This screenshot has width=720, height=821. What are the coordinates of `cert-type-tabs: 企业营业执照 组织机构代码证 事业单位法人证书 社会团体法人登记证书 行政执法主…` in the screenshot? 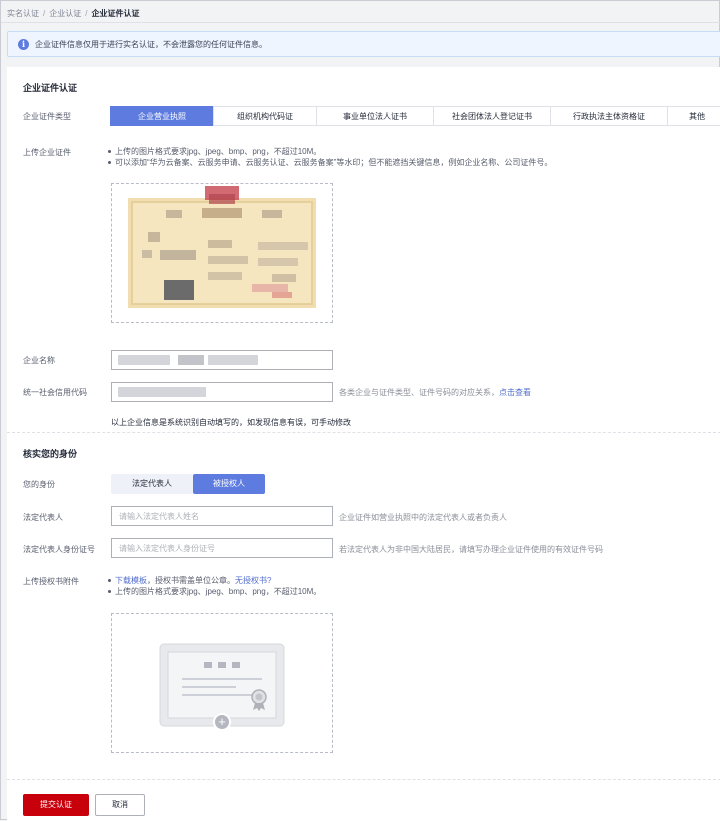 It's located at (415, 116).